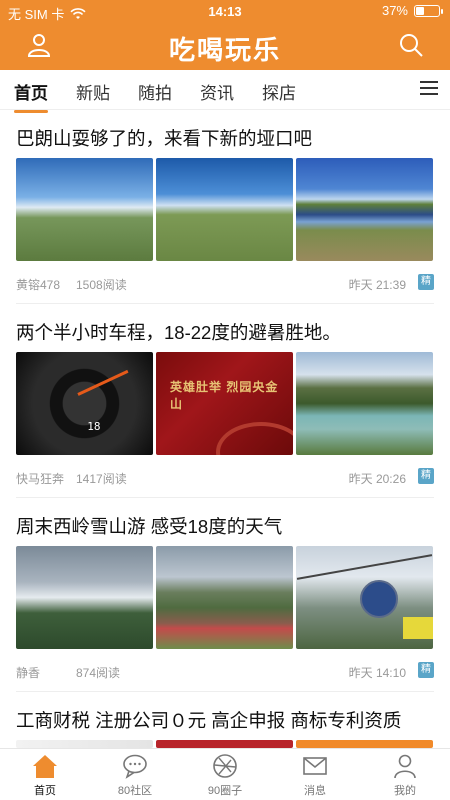  What do you see at coordinates (178, 332) in the screenshot?
I see `post-title: 两个半小时车程，18-22度的避暑胜地。` at bounding box center [178, 332].